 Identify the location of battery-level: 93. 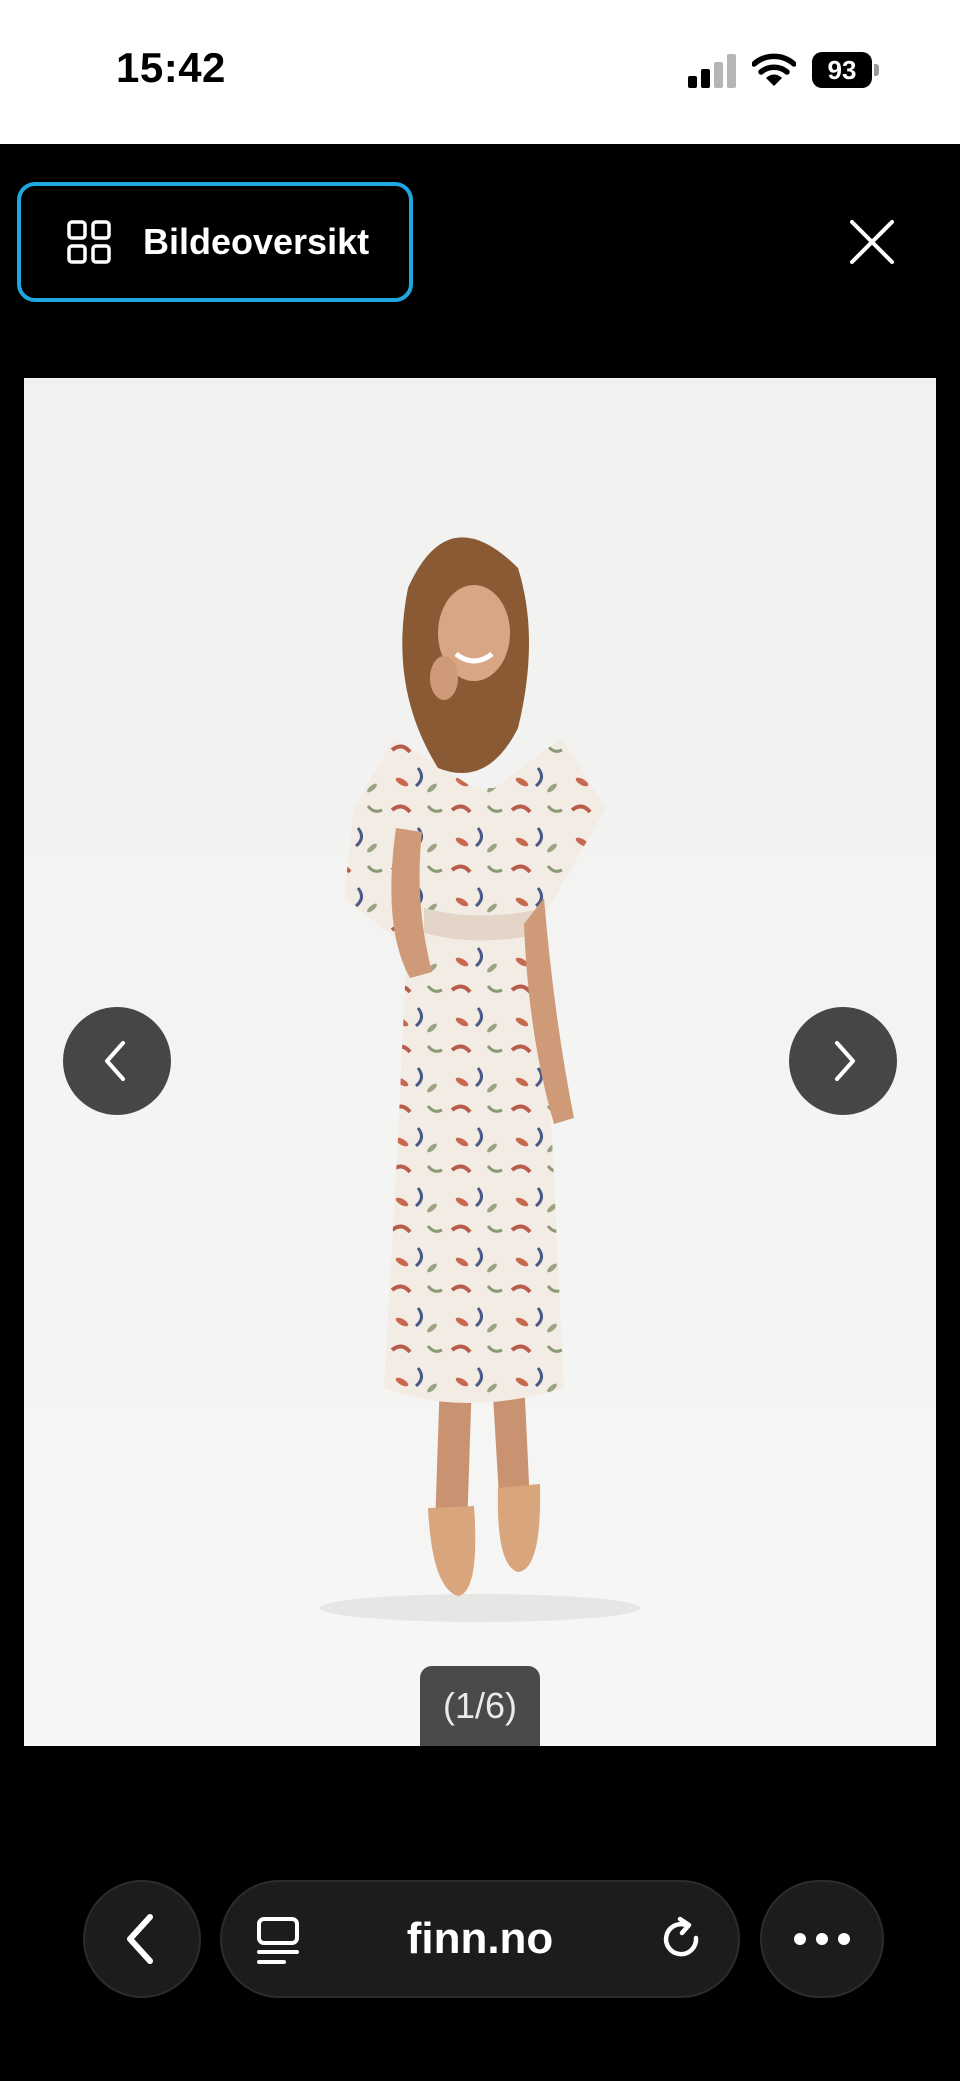
(842, 69).